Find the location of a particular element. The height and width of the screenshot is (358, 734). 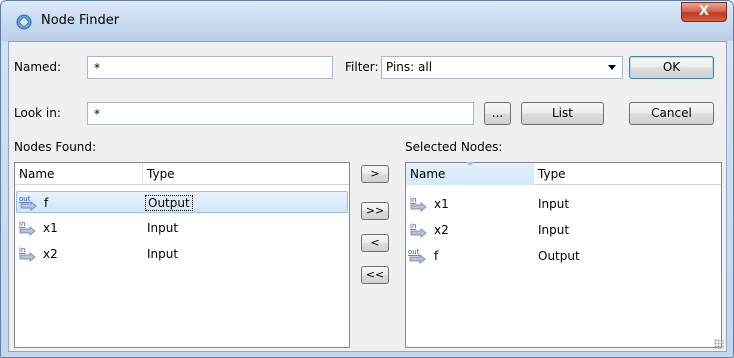

filter-select-value: Pins: all is located at coordinates (409, 67).